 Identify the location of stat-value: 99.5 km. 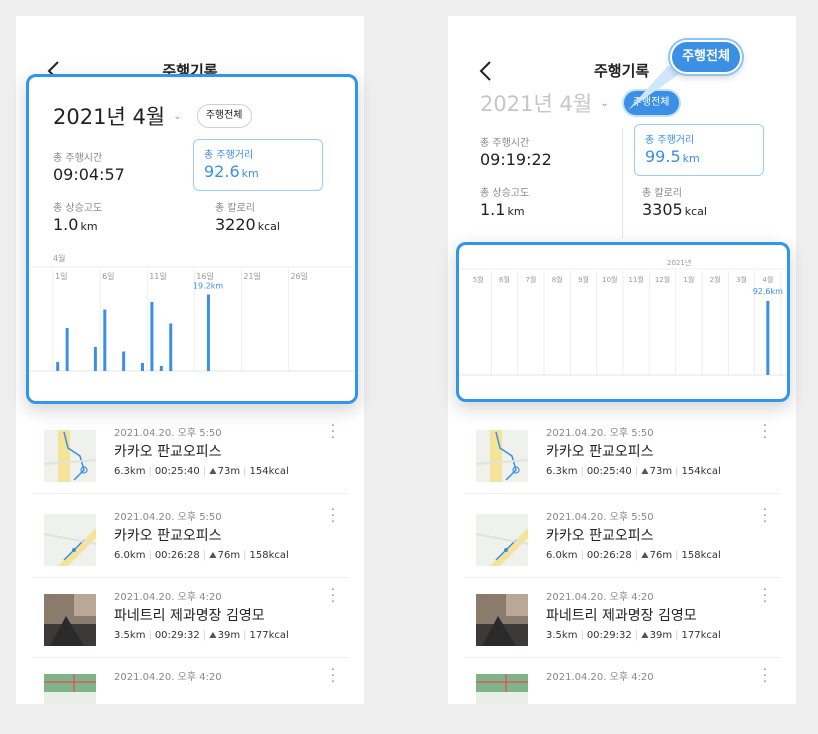
(699, 156).